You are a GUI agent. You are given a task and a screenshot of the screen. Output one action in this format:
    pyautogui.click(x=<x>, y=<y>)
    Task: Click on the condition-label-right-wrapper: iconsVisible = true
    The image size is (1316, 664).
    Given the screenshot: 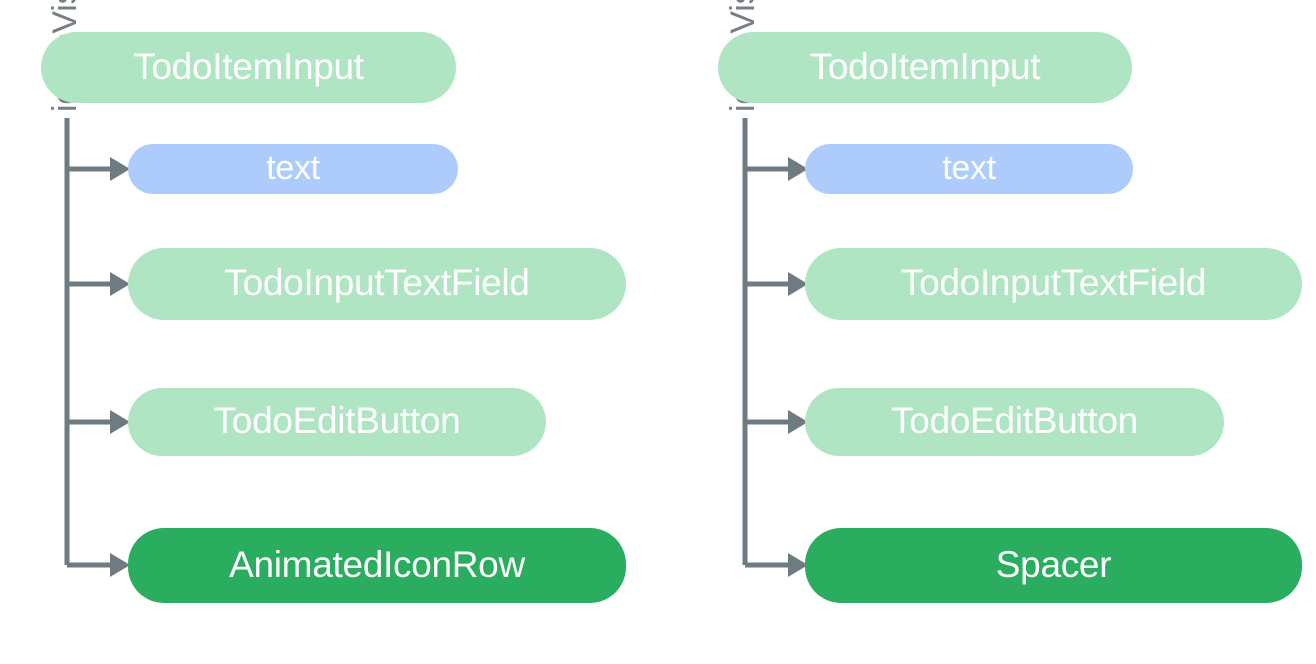 What is the action you would take?
    pyautogui.click(x=721, y=332)
    